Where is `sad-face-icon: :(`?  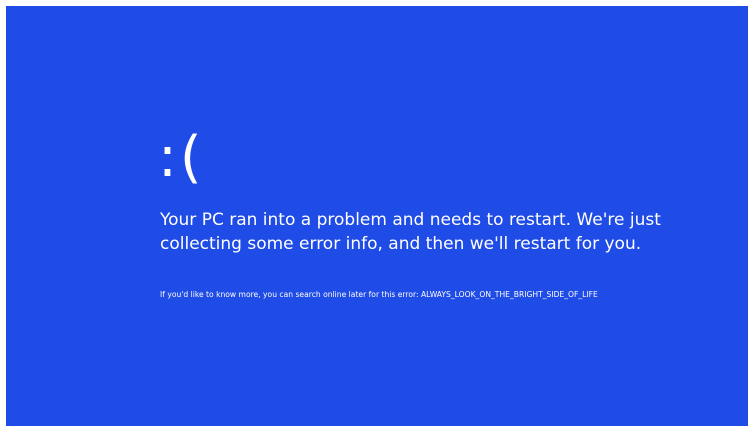 sad-face-icon: :( is located at coordinates (181, 157).